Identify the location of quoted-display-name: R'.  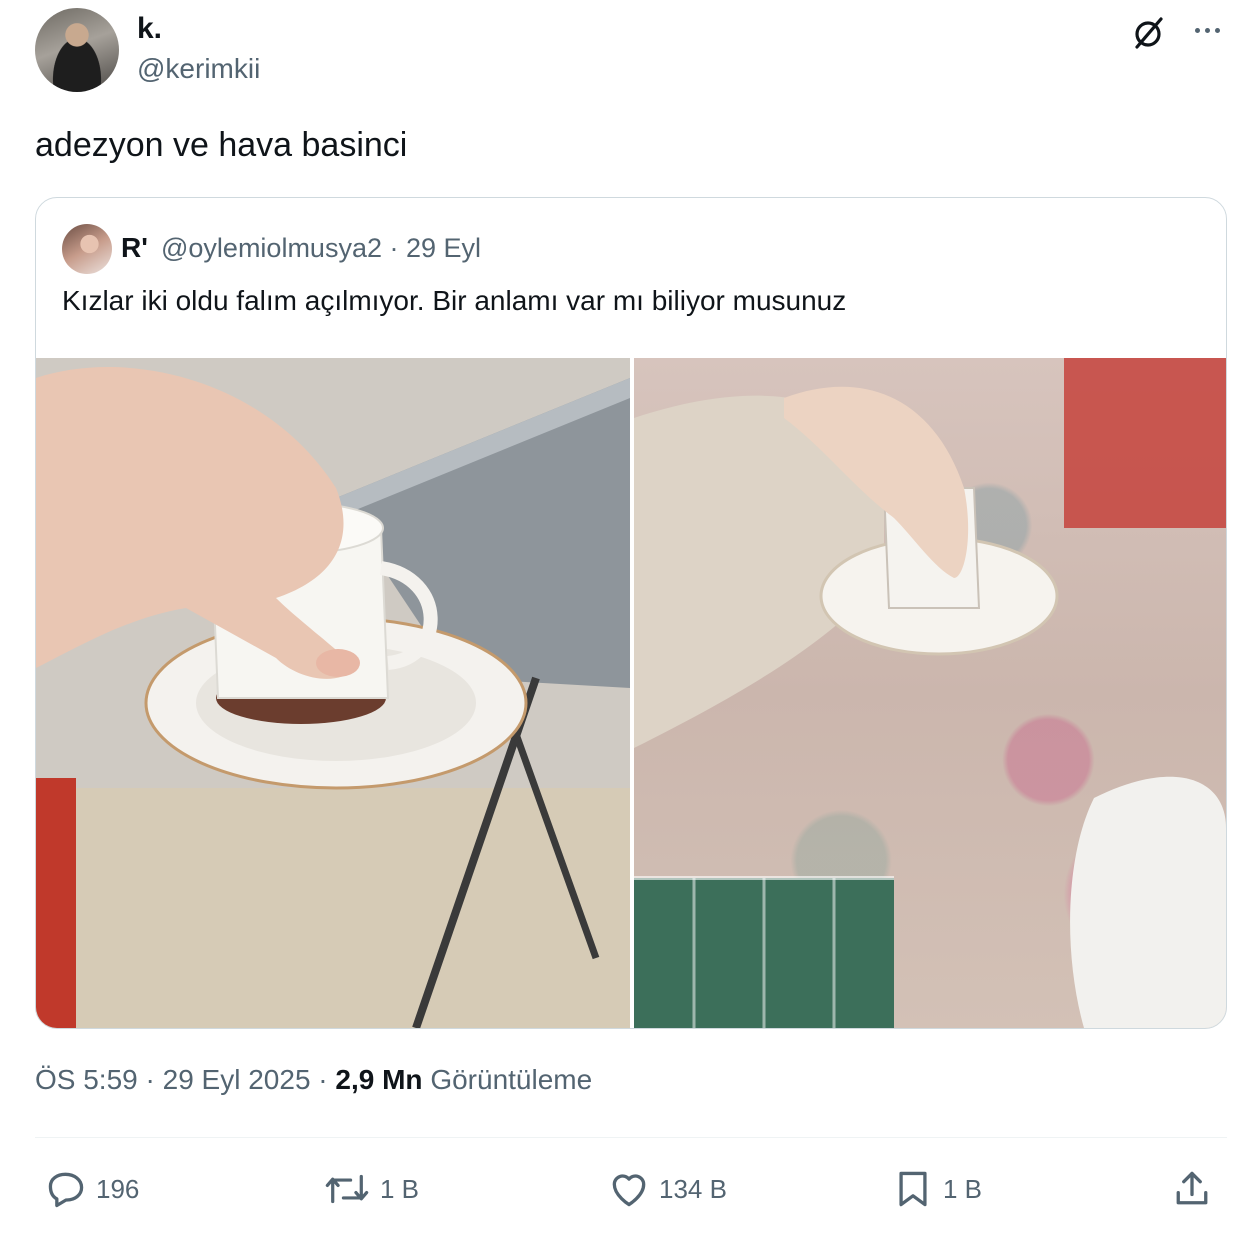
(134, 247).